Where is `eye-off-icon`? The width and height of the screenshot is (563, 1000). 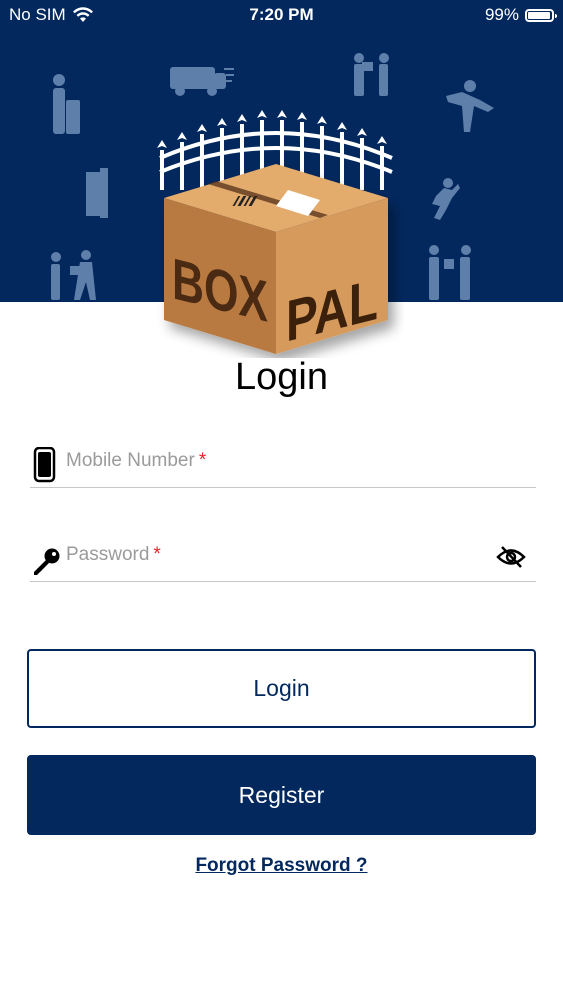
eye-off-icon is located at coordinates (511, 557).